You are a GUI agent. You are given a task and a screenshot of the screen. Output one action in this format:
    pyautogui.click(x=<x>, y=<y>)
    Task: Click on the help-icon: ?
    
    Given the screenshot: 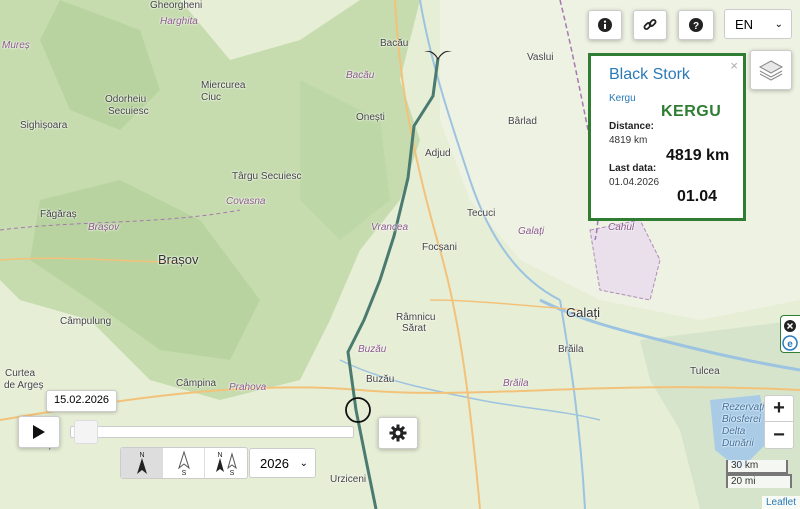 What is the action you would take?
    pyautogui.click(x=696, y=25)
    